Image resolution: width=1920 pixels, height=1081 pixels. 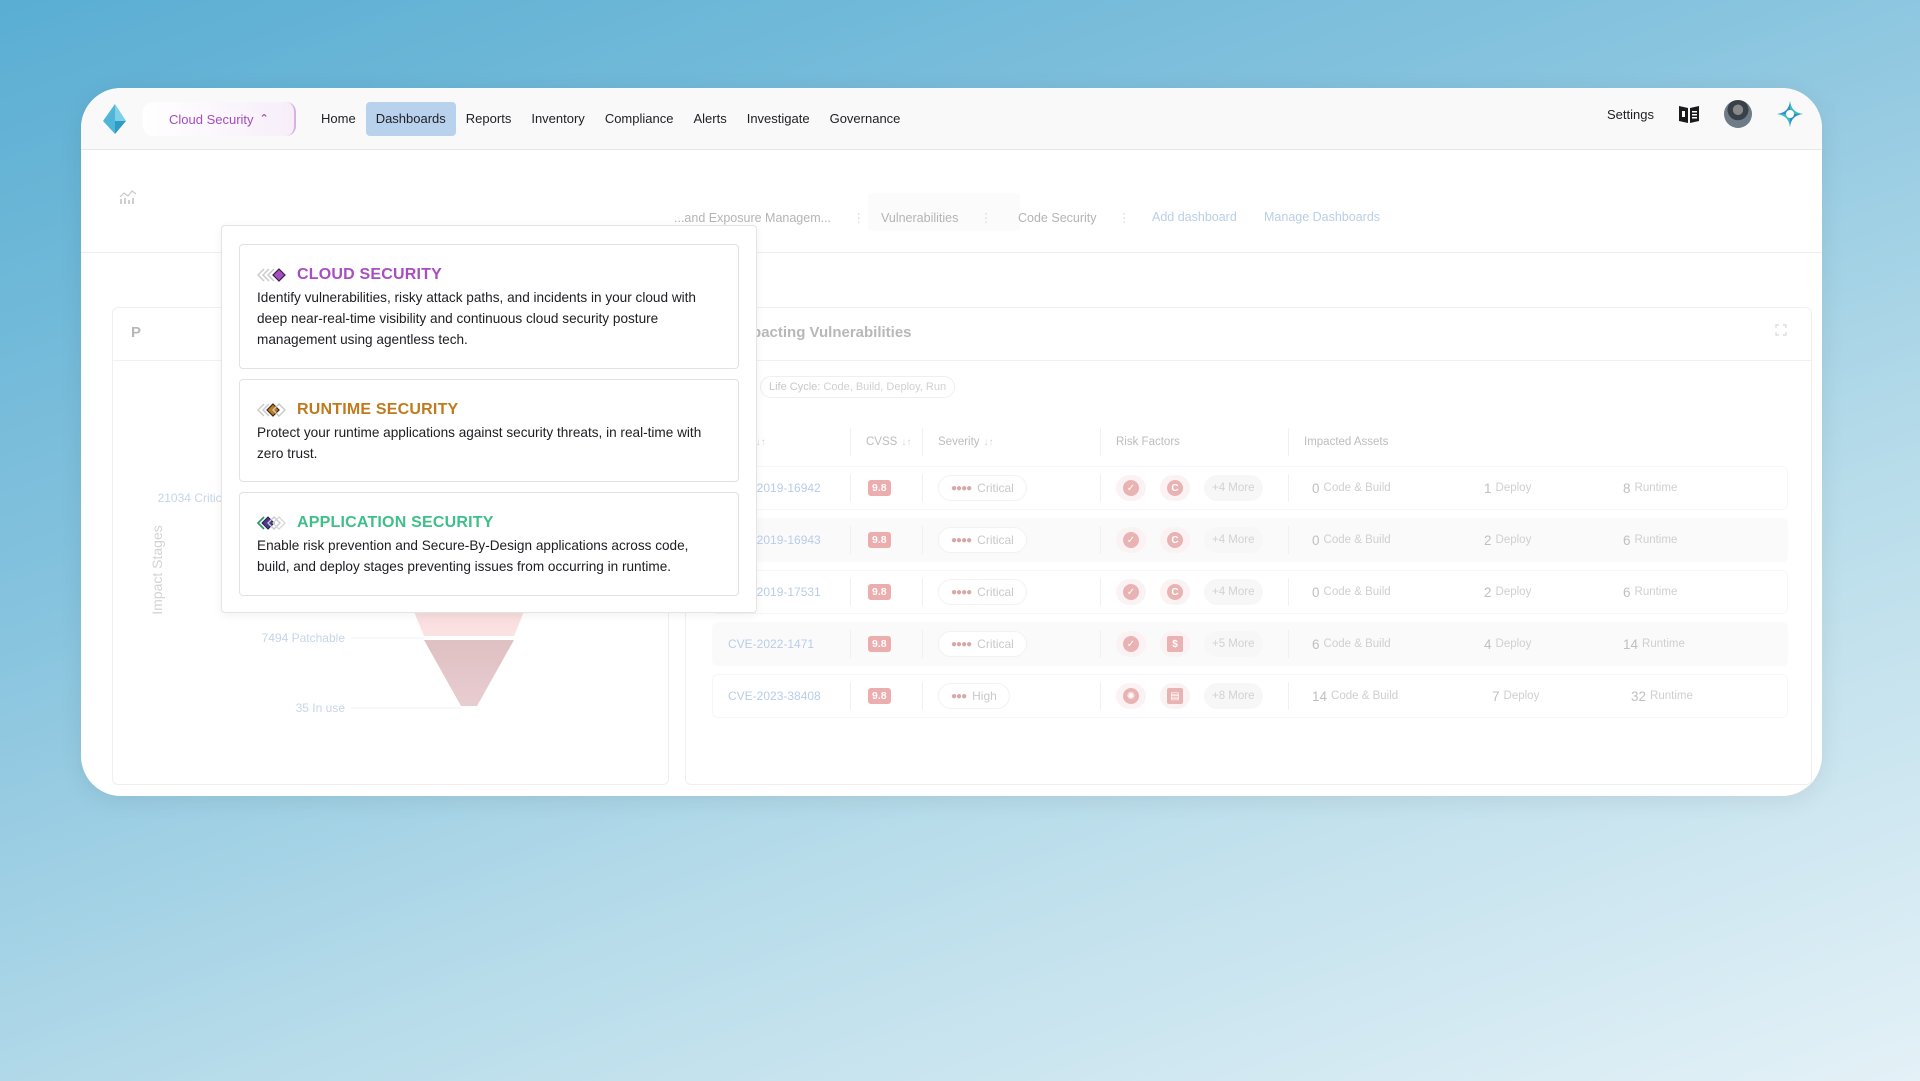 What do you see at coordinates (338, 119) in the screenshot?
I see `nav-home: Home` at bounding box center [338, 119].